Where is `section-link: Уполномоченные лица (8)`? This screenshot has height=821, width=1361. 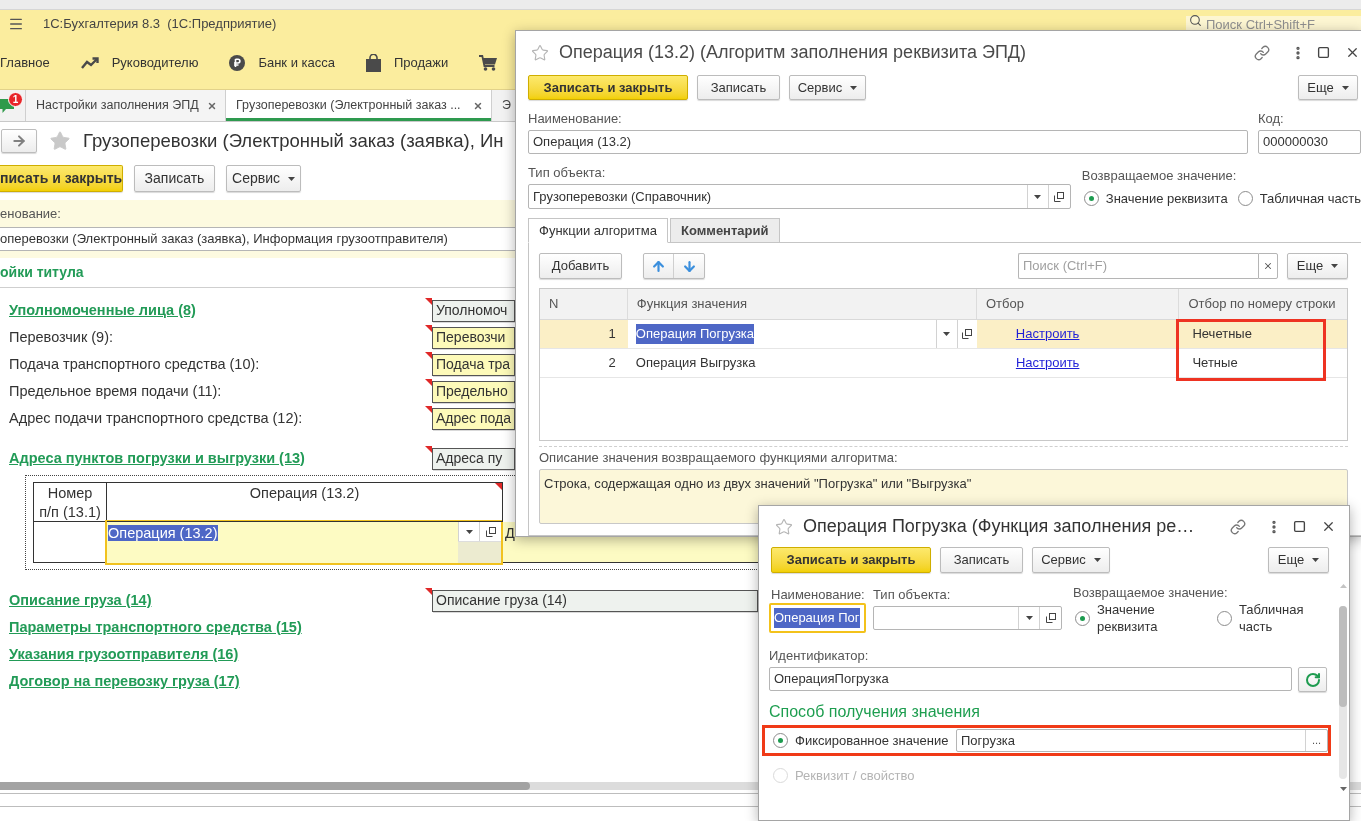 section-link: Уполномоченные лица (8) is located at coordinates (102, 309).